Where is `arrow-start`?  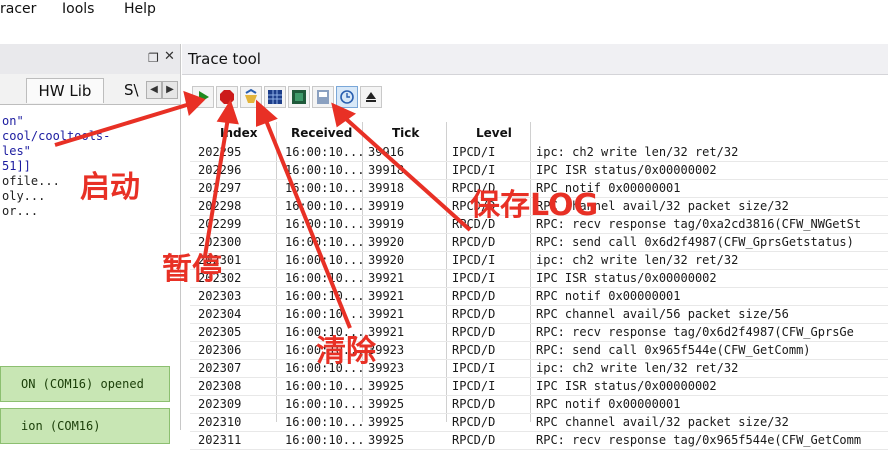
arrow-start is located at coordinates (122, 124).